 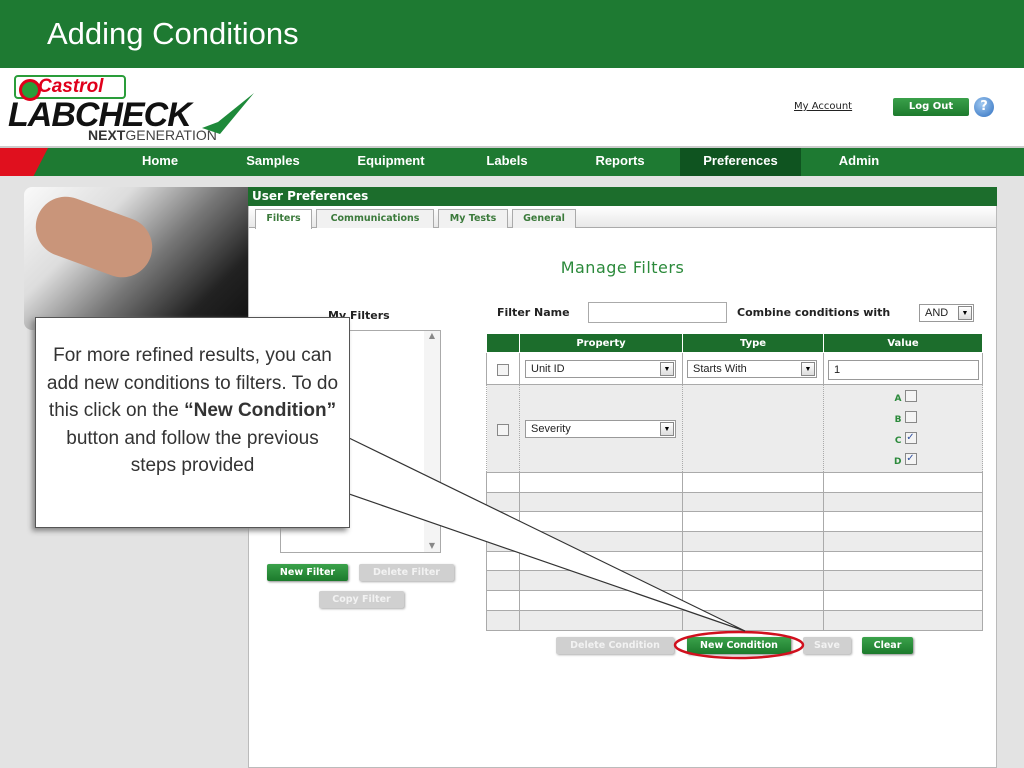 What do you see at coordinates (903, 460) in the screenshot?
I see `severity-d: D ✓` at bounding box center [903, 460].